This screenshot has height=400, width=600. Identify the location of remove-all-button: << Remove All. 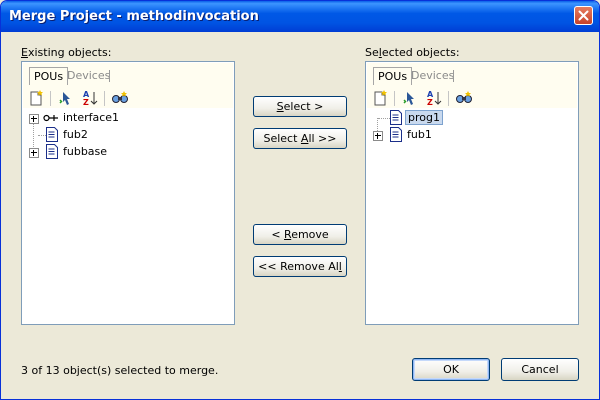
(300, 266).